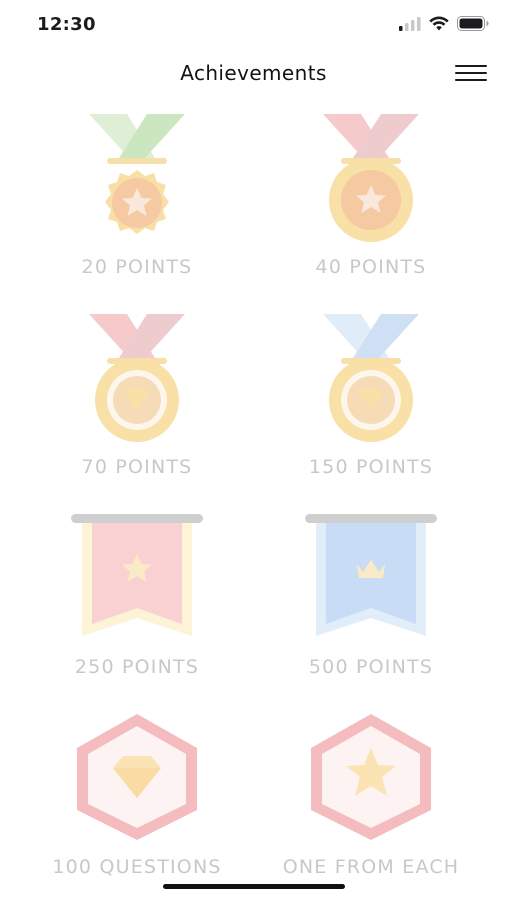 Image resolution: width=507 pixels, height=900 pixels. I want to click on star-hexagon-icon, so click(371, 777).